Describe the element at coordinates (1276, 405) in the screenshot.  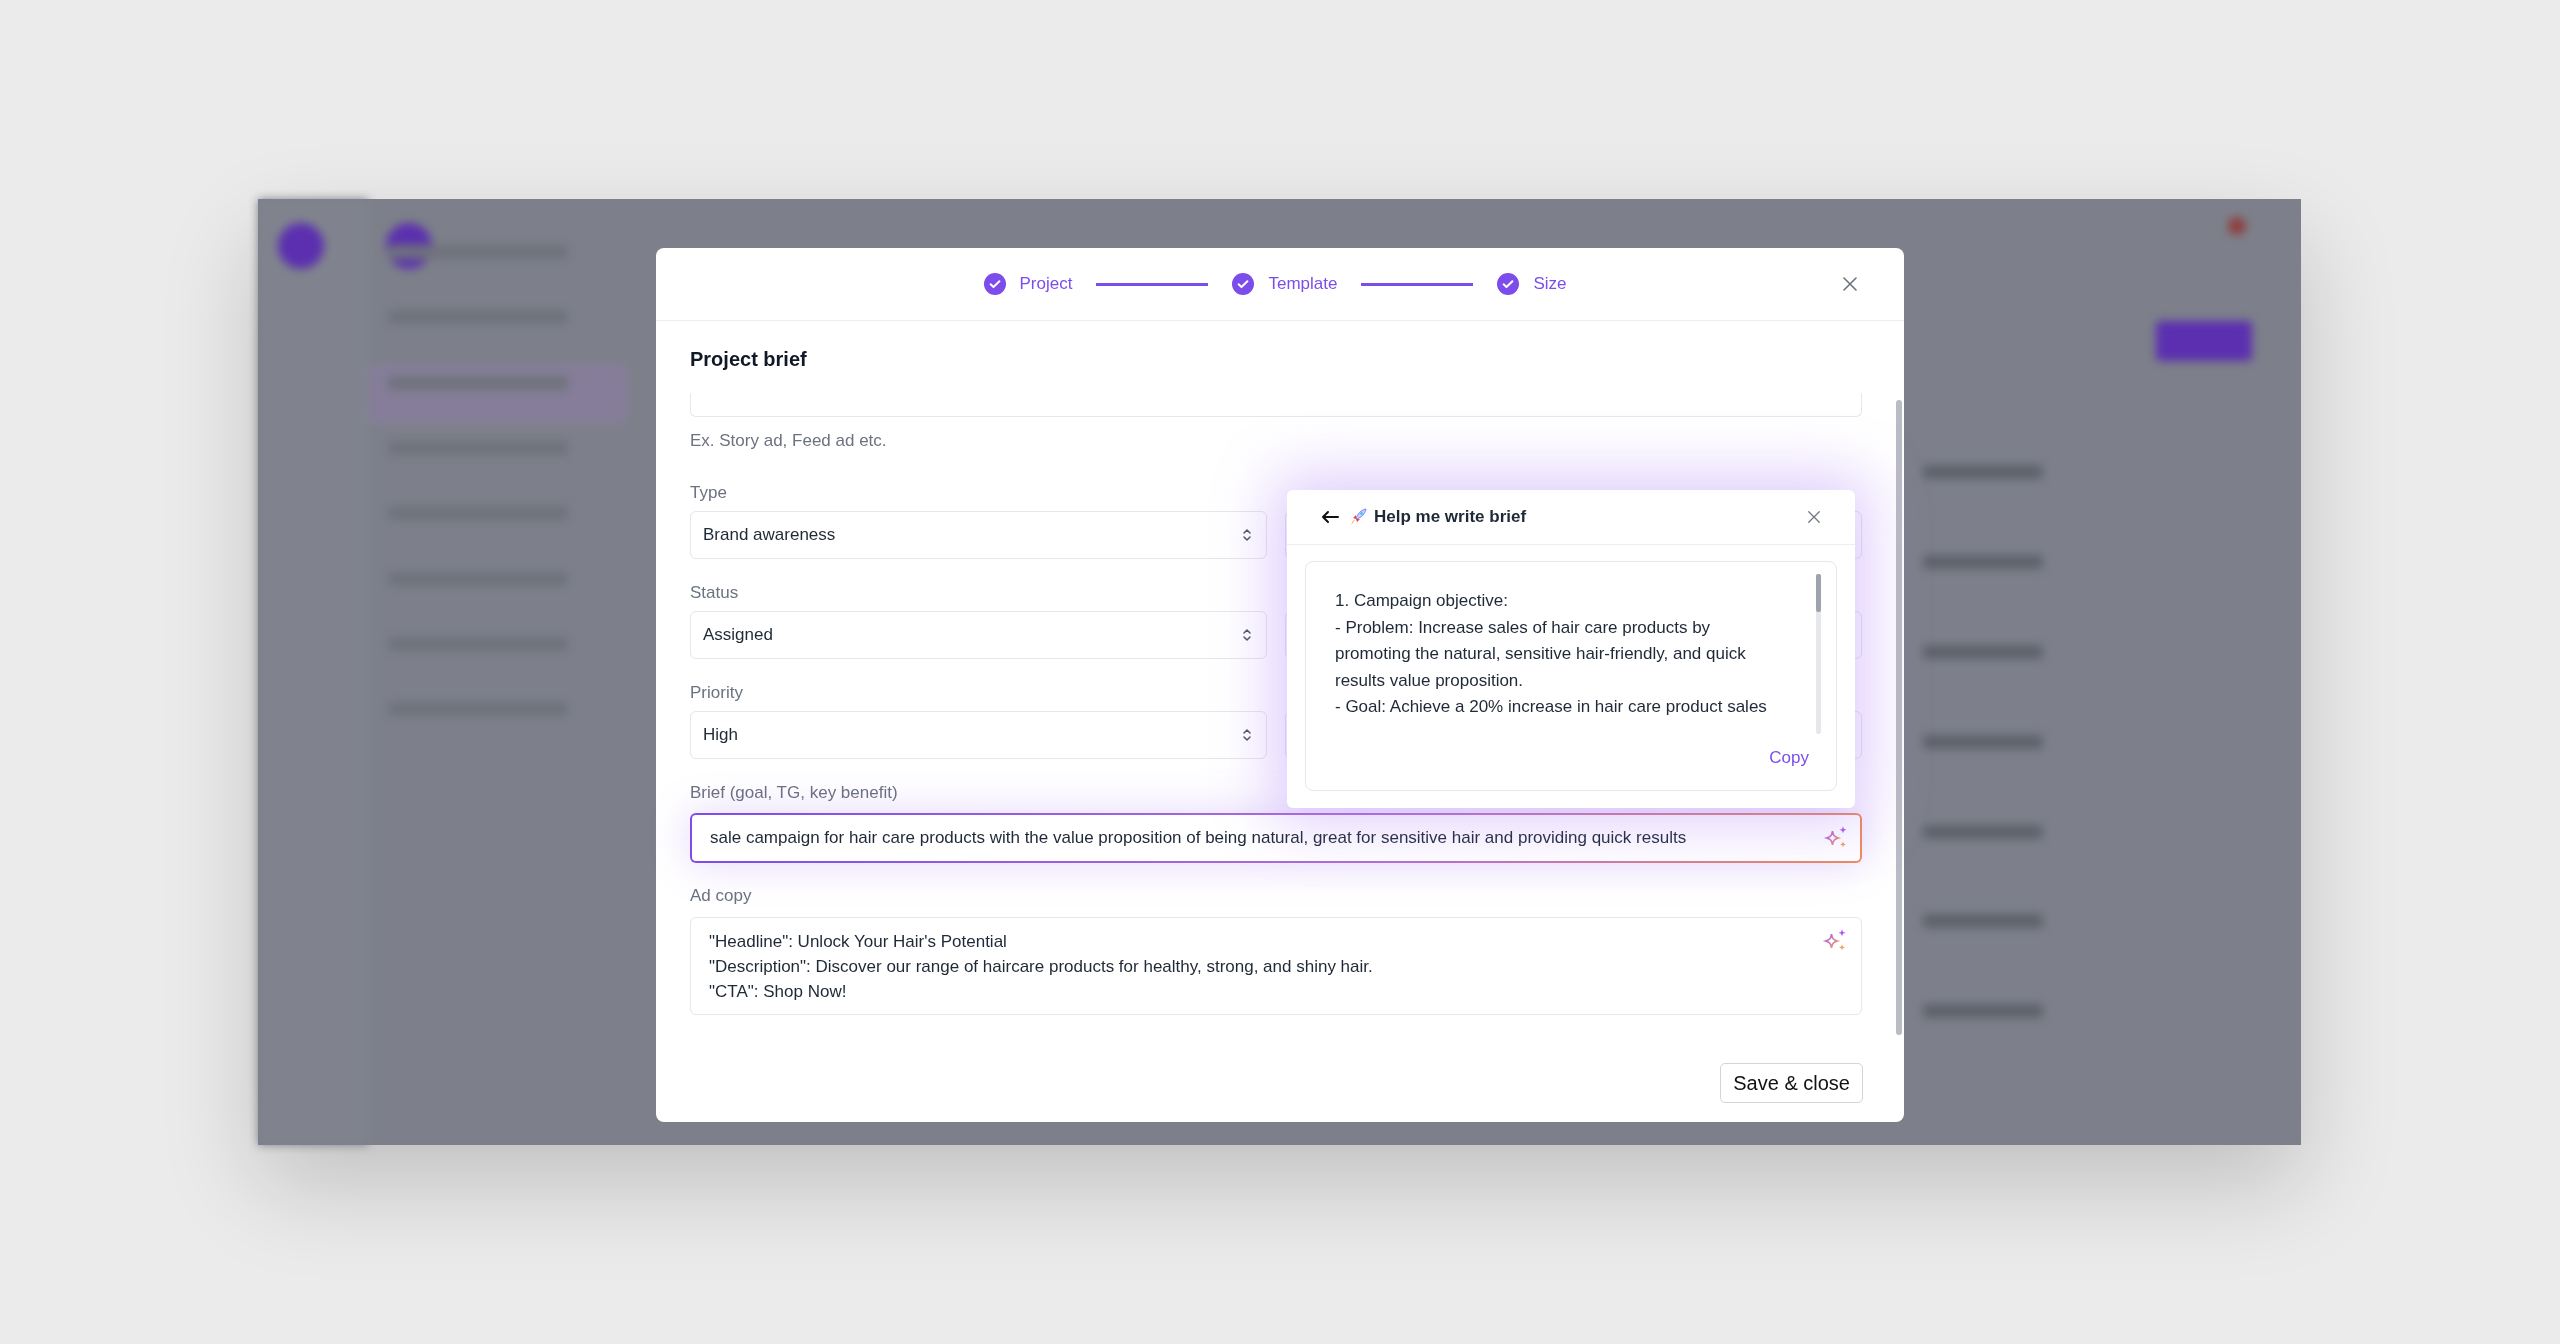
I see `text-field` at that location.